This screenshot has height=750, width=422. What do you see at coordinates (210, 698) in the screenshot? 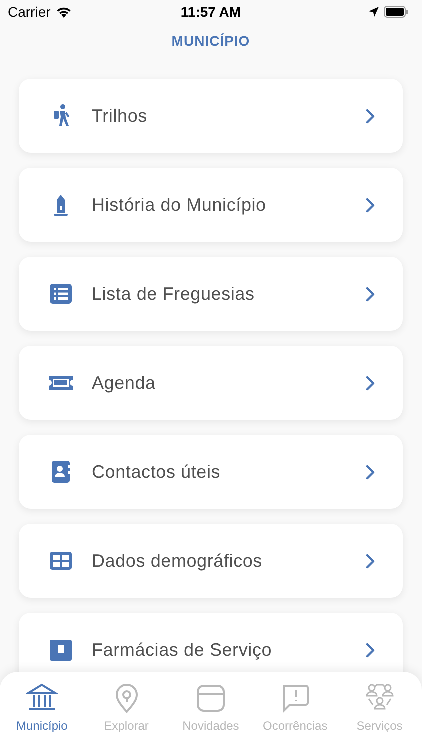
I see `calendar-icon` at bounding box center [210, 698].